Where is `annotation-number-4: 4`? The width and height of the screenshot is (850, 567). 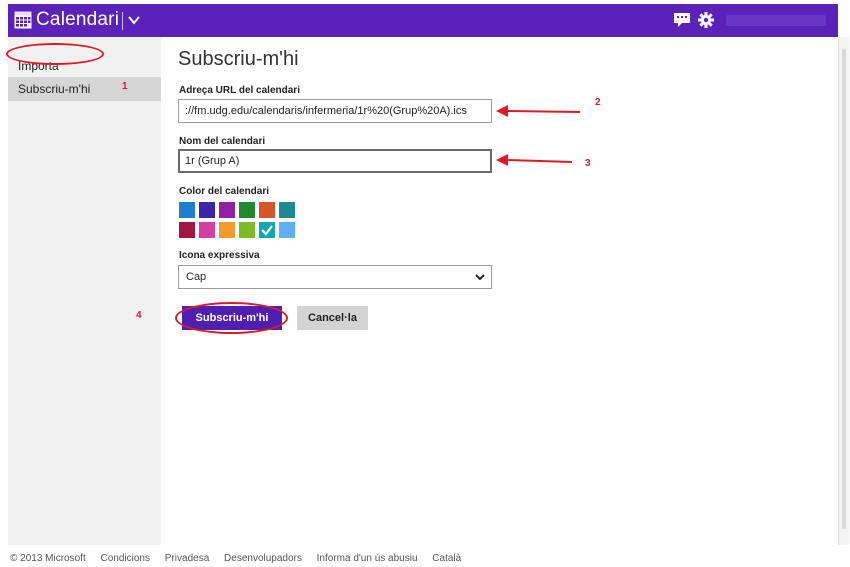
annotation-number-4: 4 is located at coordinates (139, 315).